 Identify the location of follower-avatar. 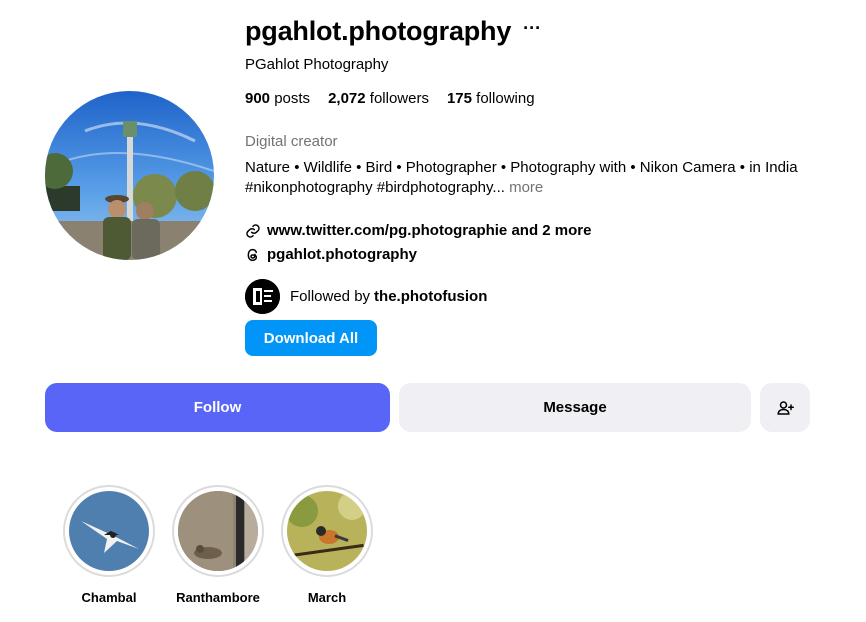
(262, 296).